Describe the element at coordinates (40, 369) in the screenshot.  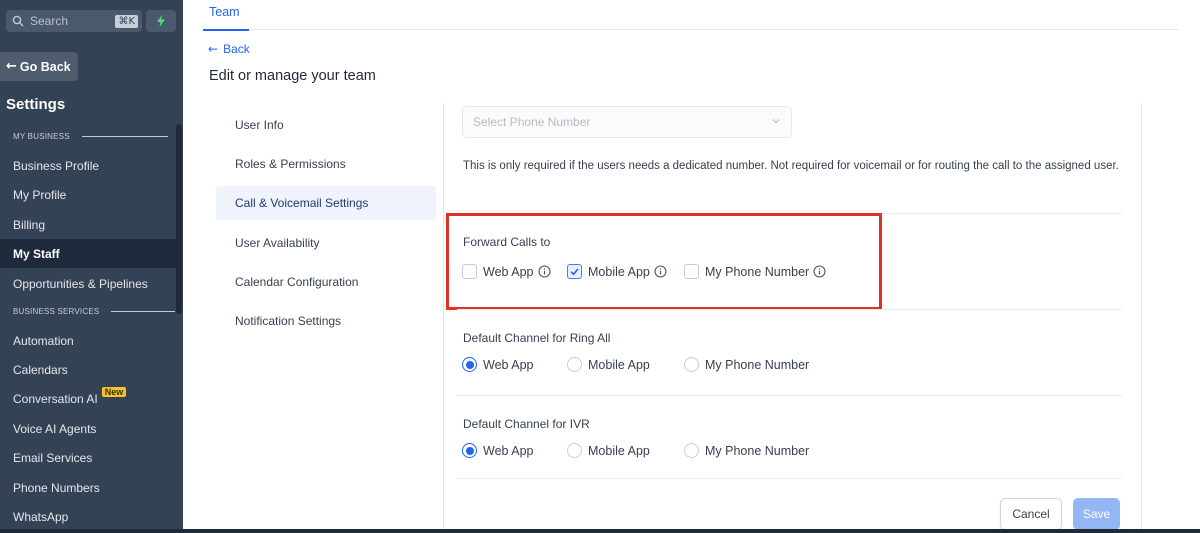
I see `sidebar-item-label: Calendars` at that location.